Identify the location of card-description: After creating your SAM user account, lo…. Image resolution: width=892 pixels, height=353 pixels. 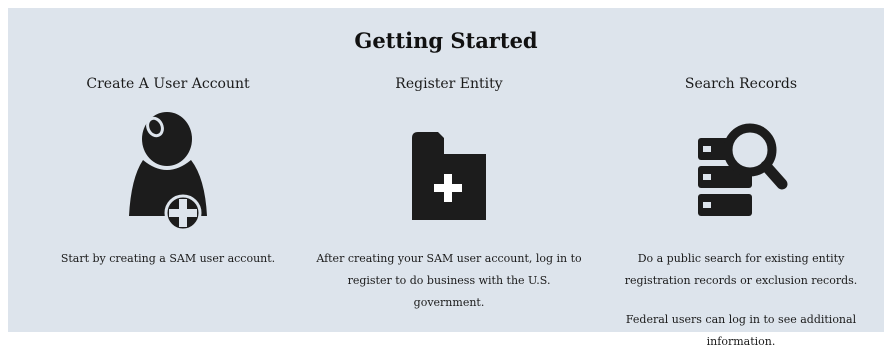
(449, 280).